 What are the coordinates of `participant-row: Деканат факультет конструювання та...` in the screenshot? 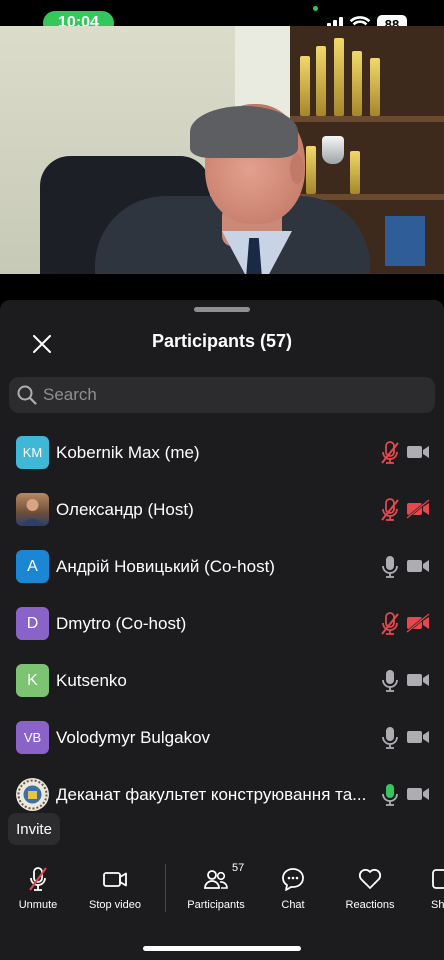 It's located at (222, 793).